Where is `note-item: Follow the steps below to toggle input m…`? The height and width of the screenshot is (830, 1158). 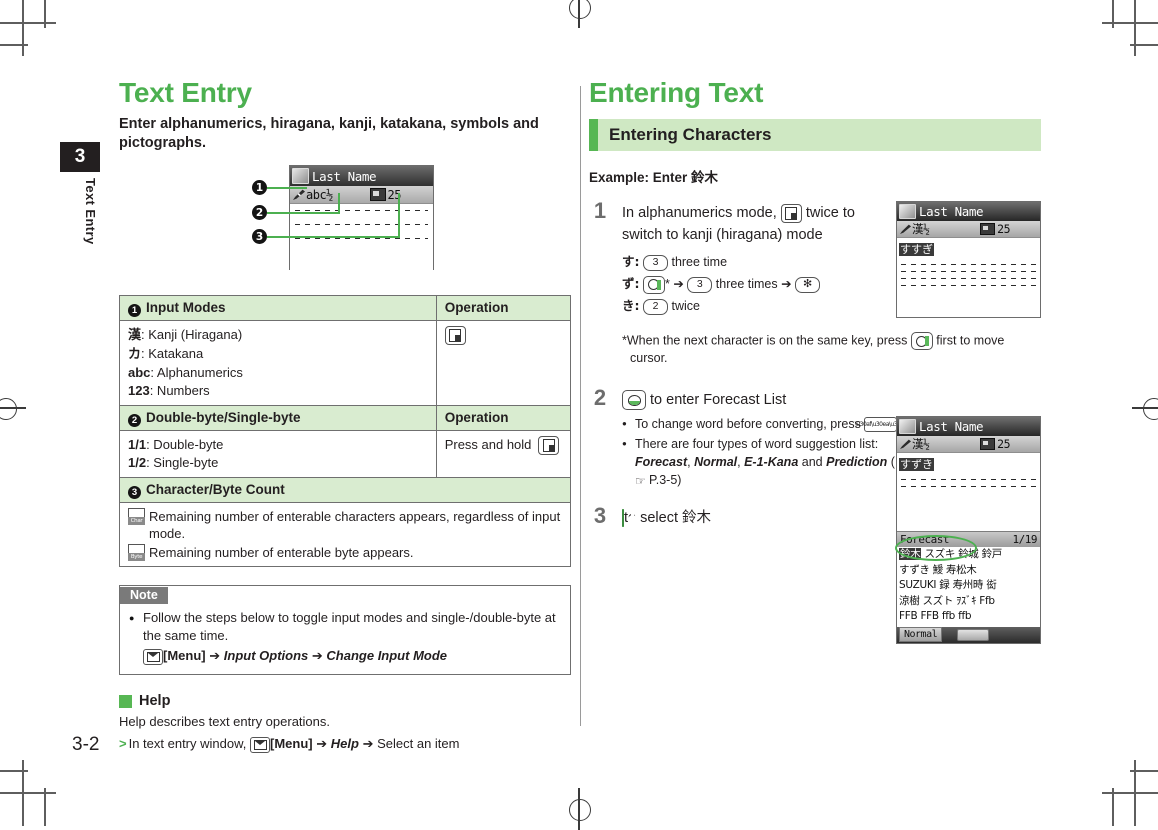 note-item: Follow the steps below to toggle input m… is located at coordinates (345, 637).